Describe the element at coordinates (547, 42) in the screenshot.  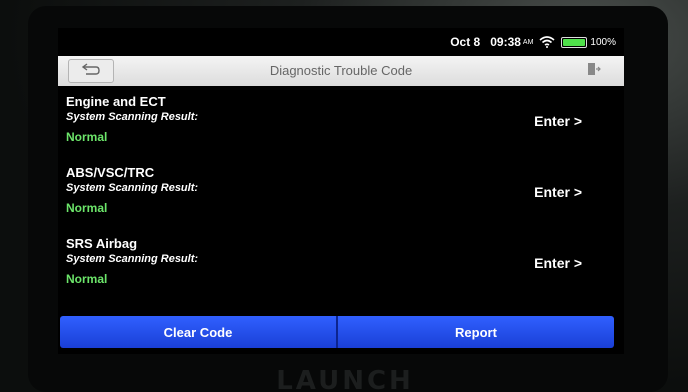
I see `wifi-icon` at that location.